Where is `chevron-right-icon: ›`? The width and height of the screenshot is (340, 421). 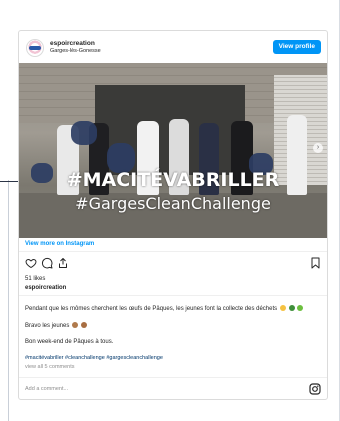 chevron-right-icon: › is located at coordinates (318, 148).